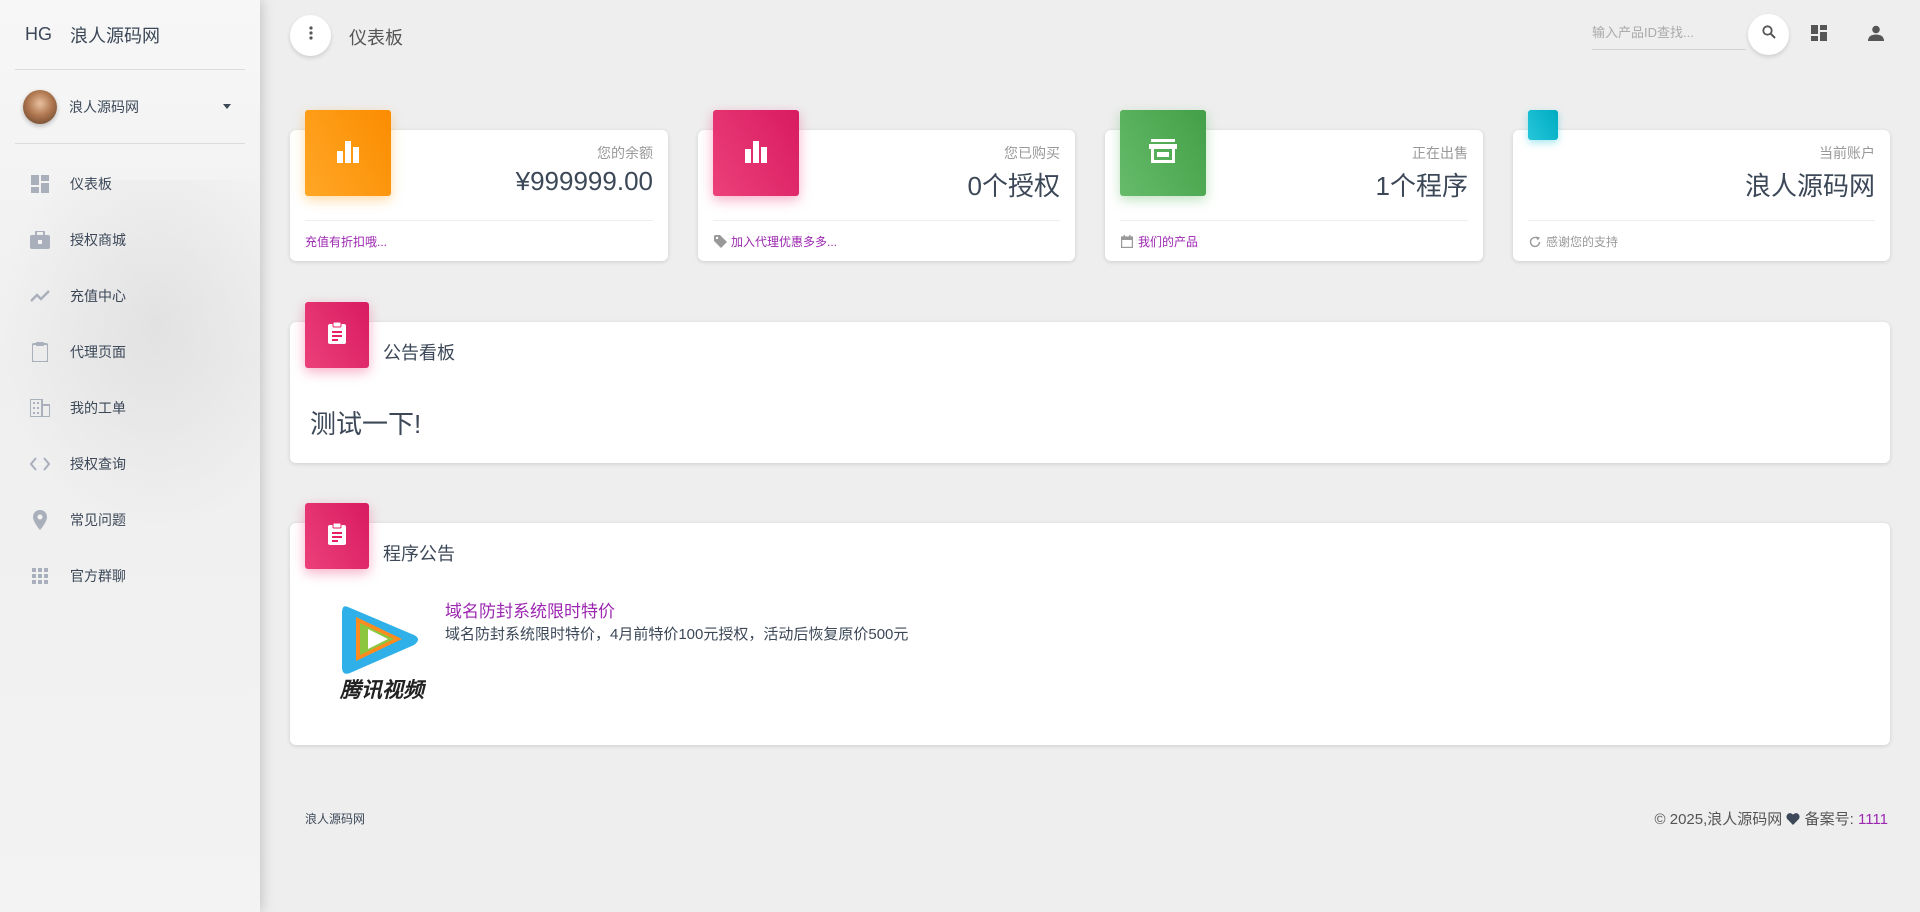  I want to click on copyright-text: © 2025,浪人源码网, so click(1718, 819).